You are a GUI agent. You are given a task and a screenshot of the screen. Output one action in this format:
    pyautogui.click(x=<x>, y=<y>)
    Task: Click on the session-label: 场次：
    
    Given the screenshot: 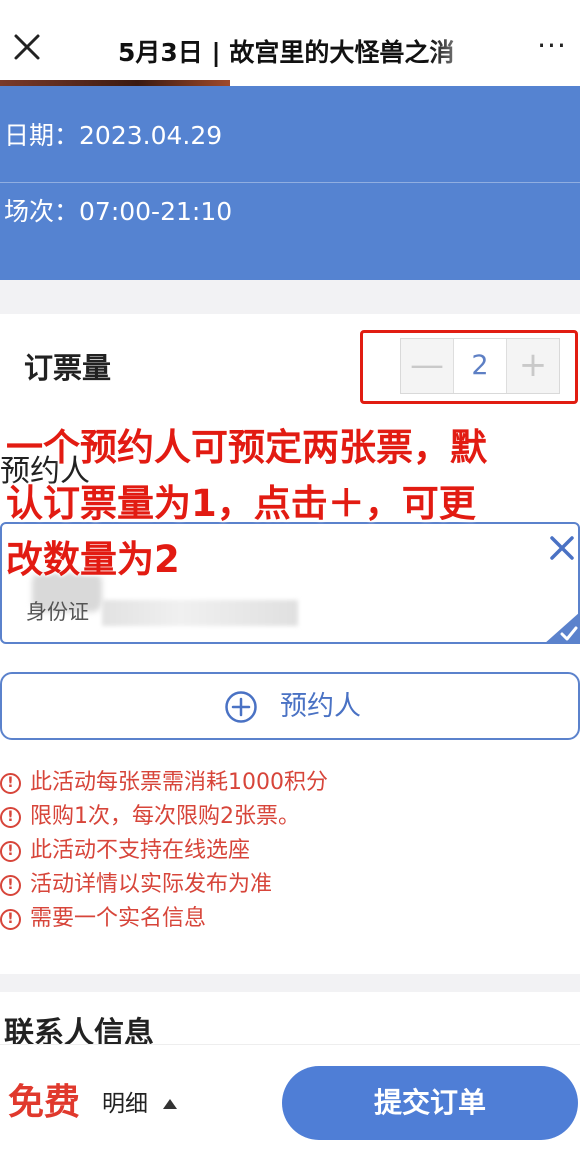 What is the action you would take?
    pyautogui.click(x=42, y=211)
    